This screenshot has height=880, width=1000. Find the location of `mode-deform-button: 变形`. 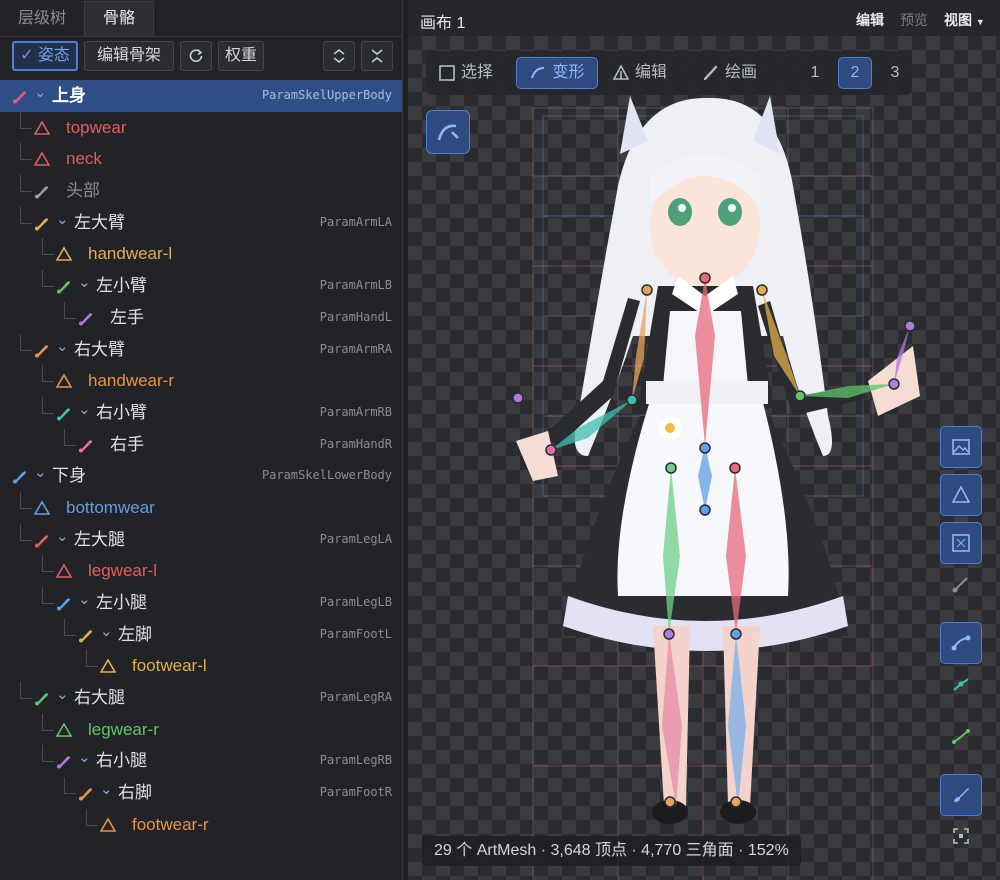

mode-deform-button: 变形 is located at coordinates (557, 73).